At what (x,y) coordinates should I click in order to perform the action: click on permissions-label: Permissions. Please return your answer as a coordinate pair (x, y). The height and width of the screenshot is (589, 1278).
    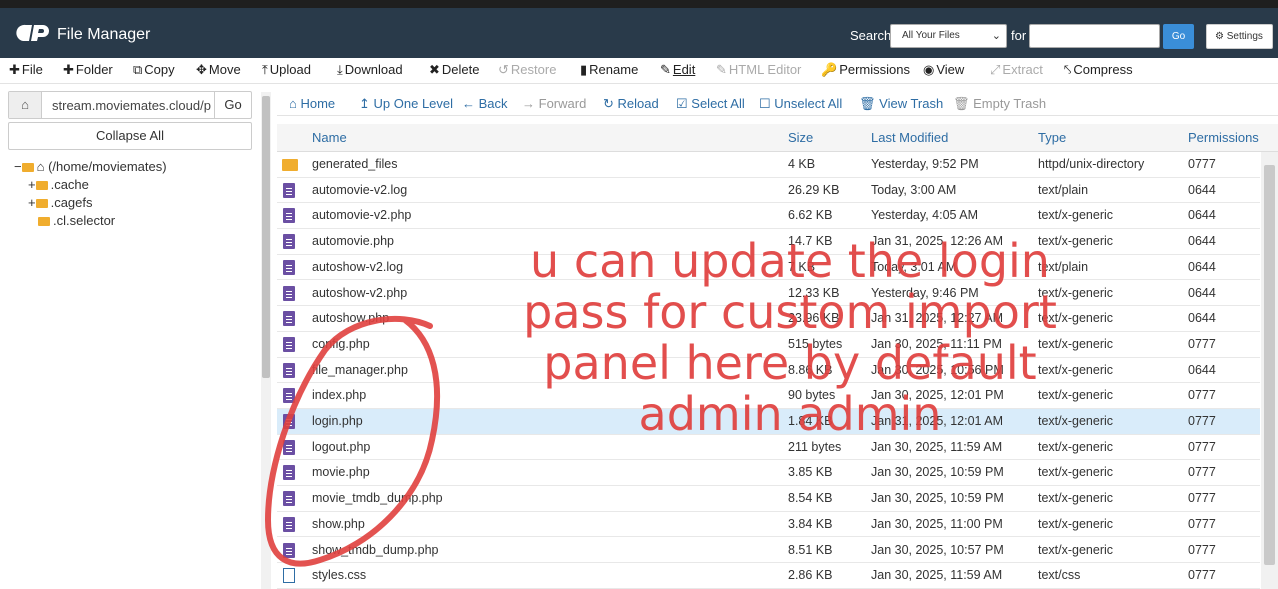
    Looking at the image, I should click on (874, 69).